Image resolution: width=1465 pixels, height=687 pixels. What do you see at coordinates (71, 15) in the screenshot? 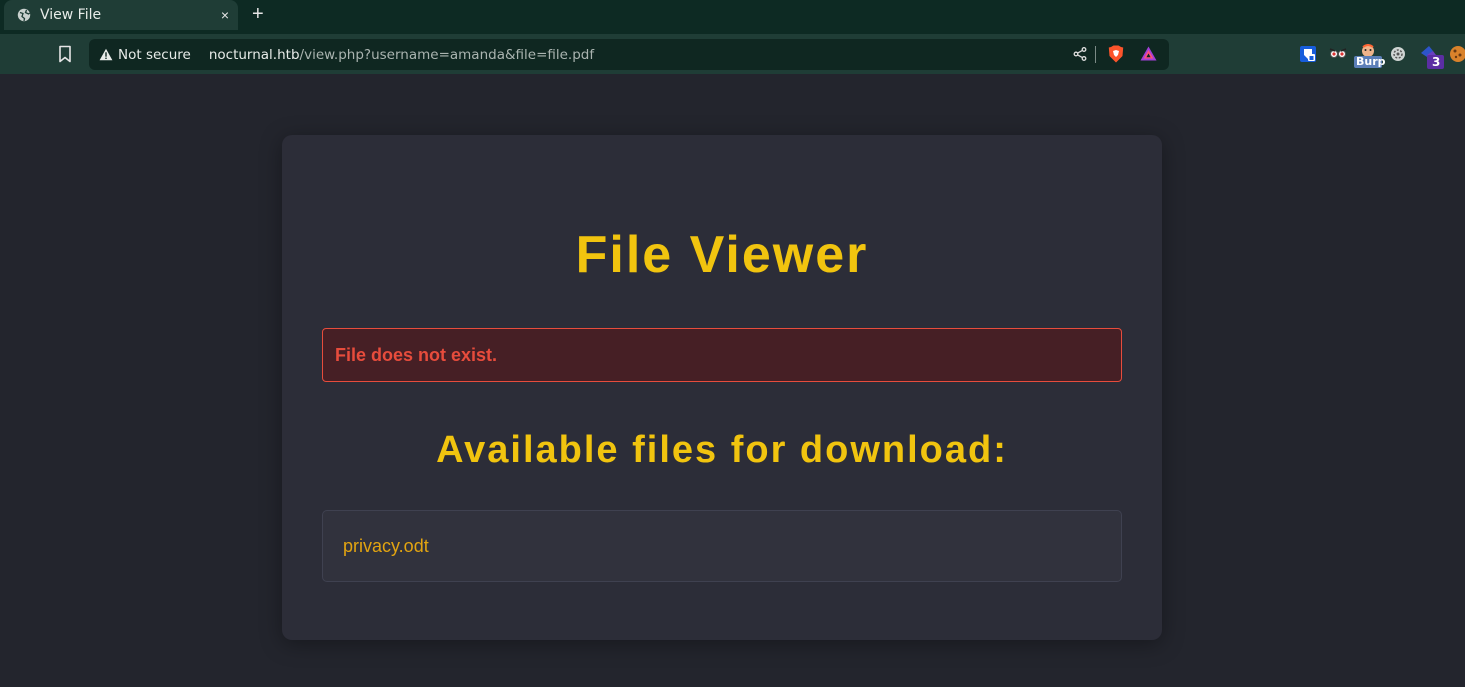
I see `tab-title: View File` at bounding box center [71, 15].